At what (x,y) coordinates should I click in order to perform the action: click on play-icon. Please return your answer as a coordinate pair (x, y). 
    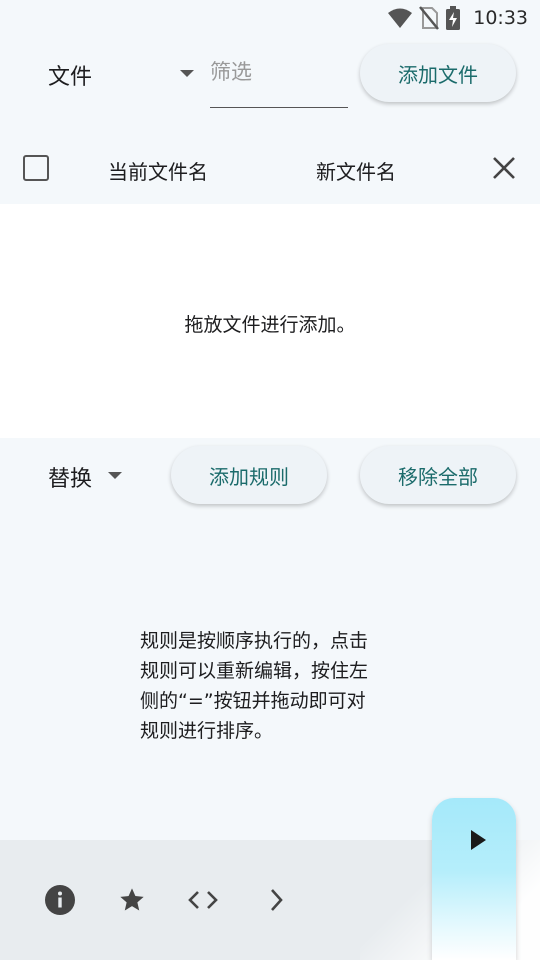
    Looking at the image, I should click on (478, 840).